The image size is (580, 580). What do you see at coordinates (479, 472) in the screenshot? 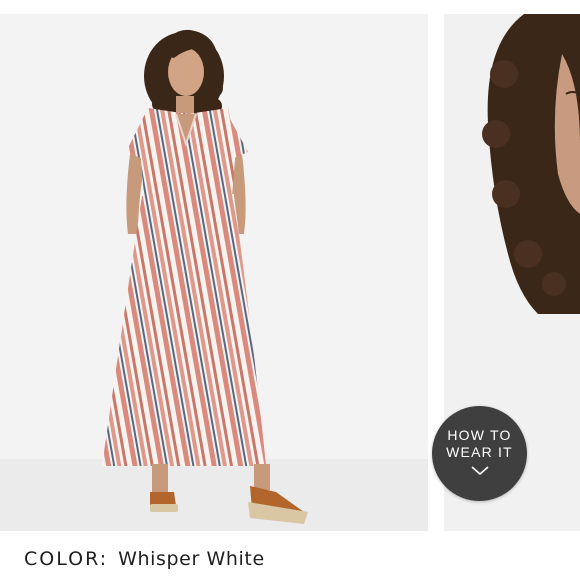
I see `chevron-down-icon` at bounding box center [479, 472].